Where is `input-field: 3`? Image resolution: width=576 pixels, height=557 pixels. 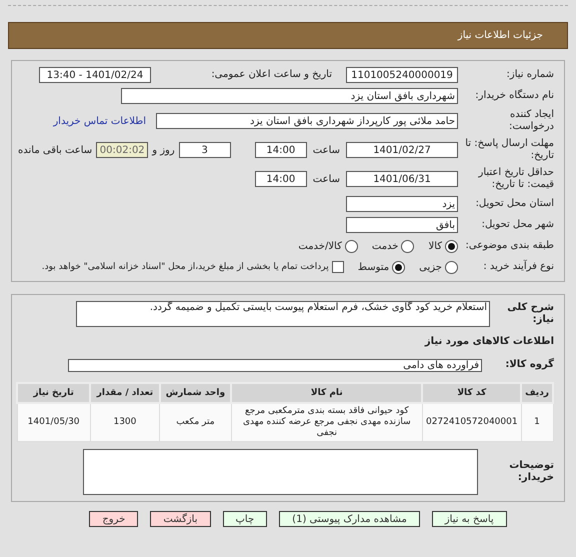 input-field: 3 is located at coordinates (204, 150).